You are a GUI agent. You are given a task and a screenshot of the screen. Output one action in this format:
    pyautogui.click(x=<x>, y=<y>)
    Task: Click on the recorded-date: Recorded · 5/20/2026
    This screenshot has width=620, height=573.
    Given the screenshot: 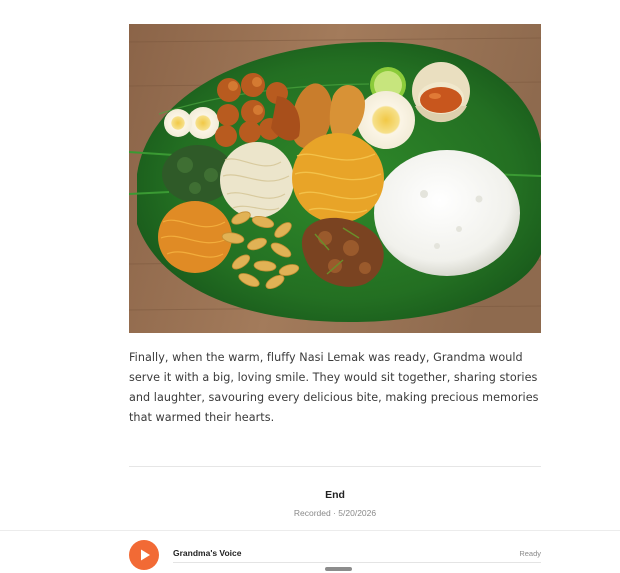 What is the action you would take?
    pyautogui.click(x=335, y=513)
    